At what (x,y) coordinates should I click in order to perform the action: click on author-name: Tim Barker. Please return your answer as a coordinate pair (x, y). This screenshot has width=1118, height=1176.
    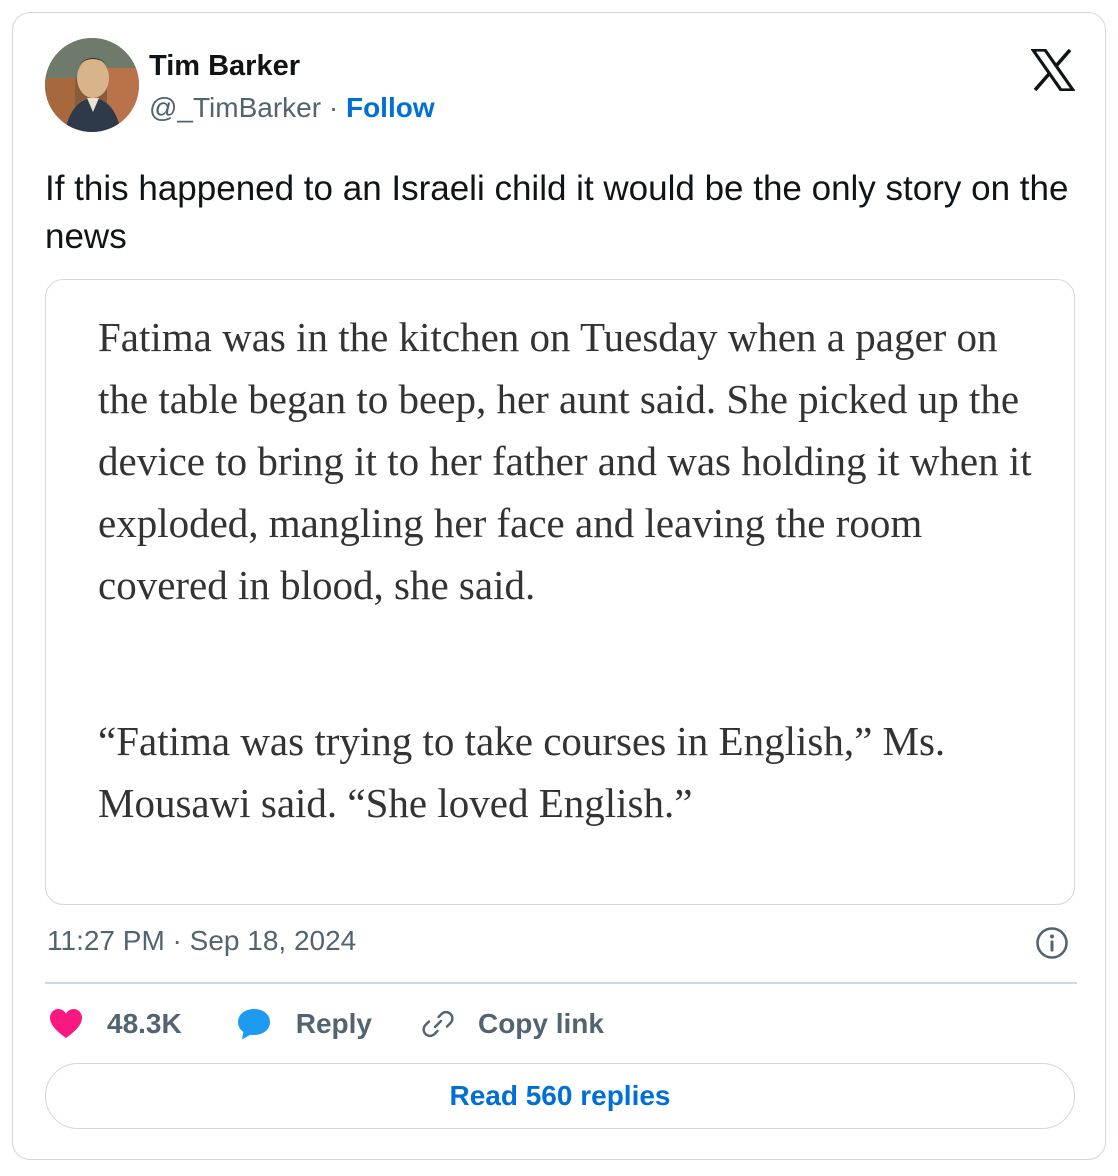
    Looking at the image, I should click on (224, 66).